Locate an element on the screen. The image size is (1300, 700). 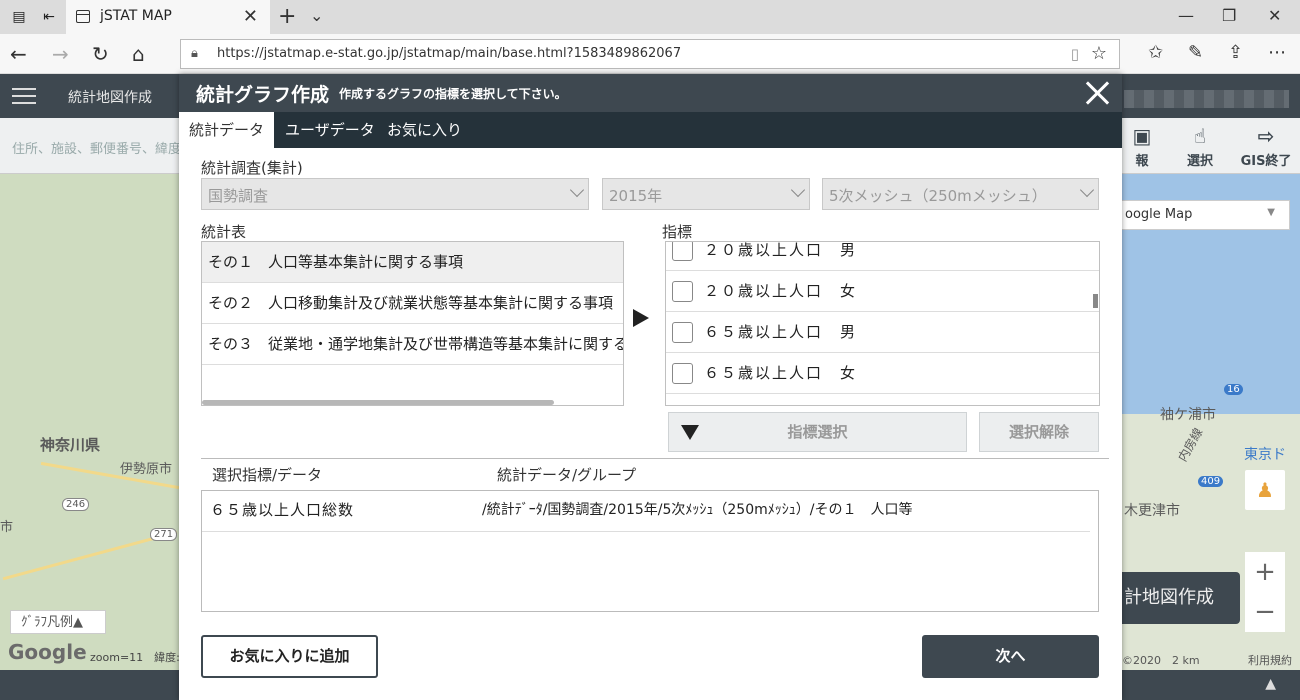
mesh-select: 5次メッシュ（250mメッシュ） is located at coordinates (960, 194).